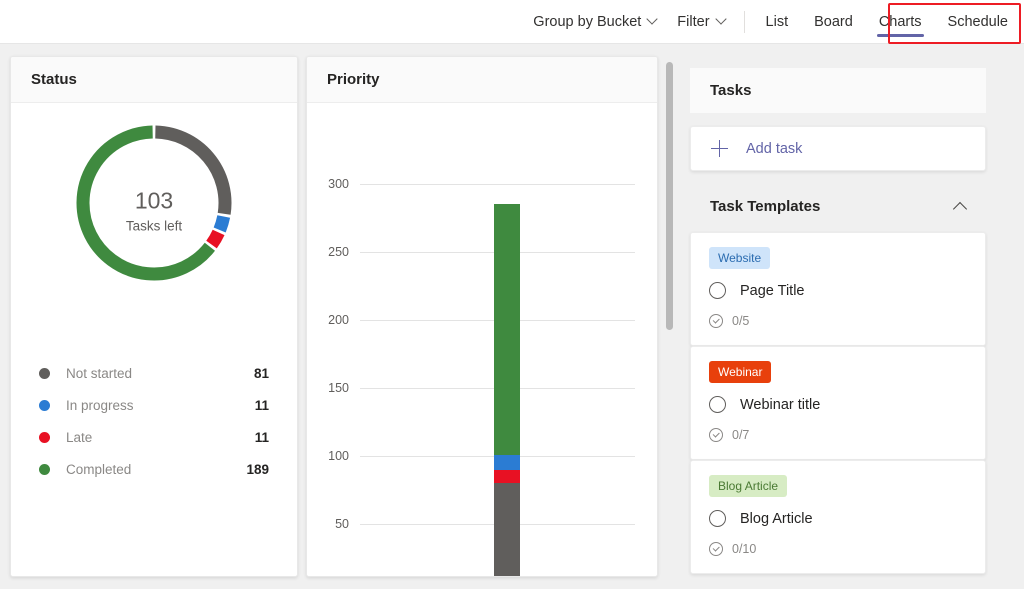 The width and height of the screenshot is (1024, 589). I want to click on filter-label: Filter, so click(693, 21).